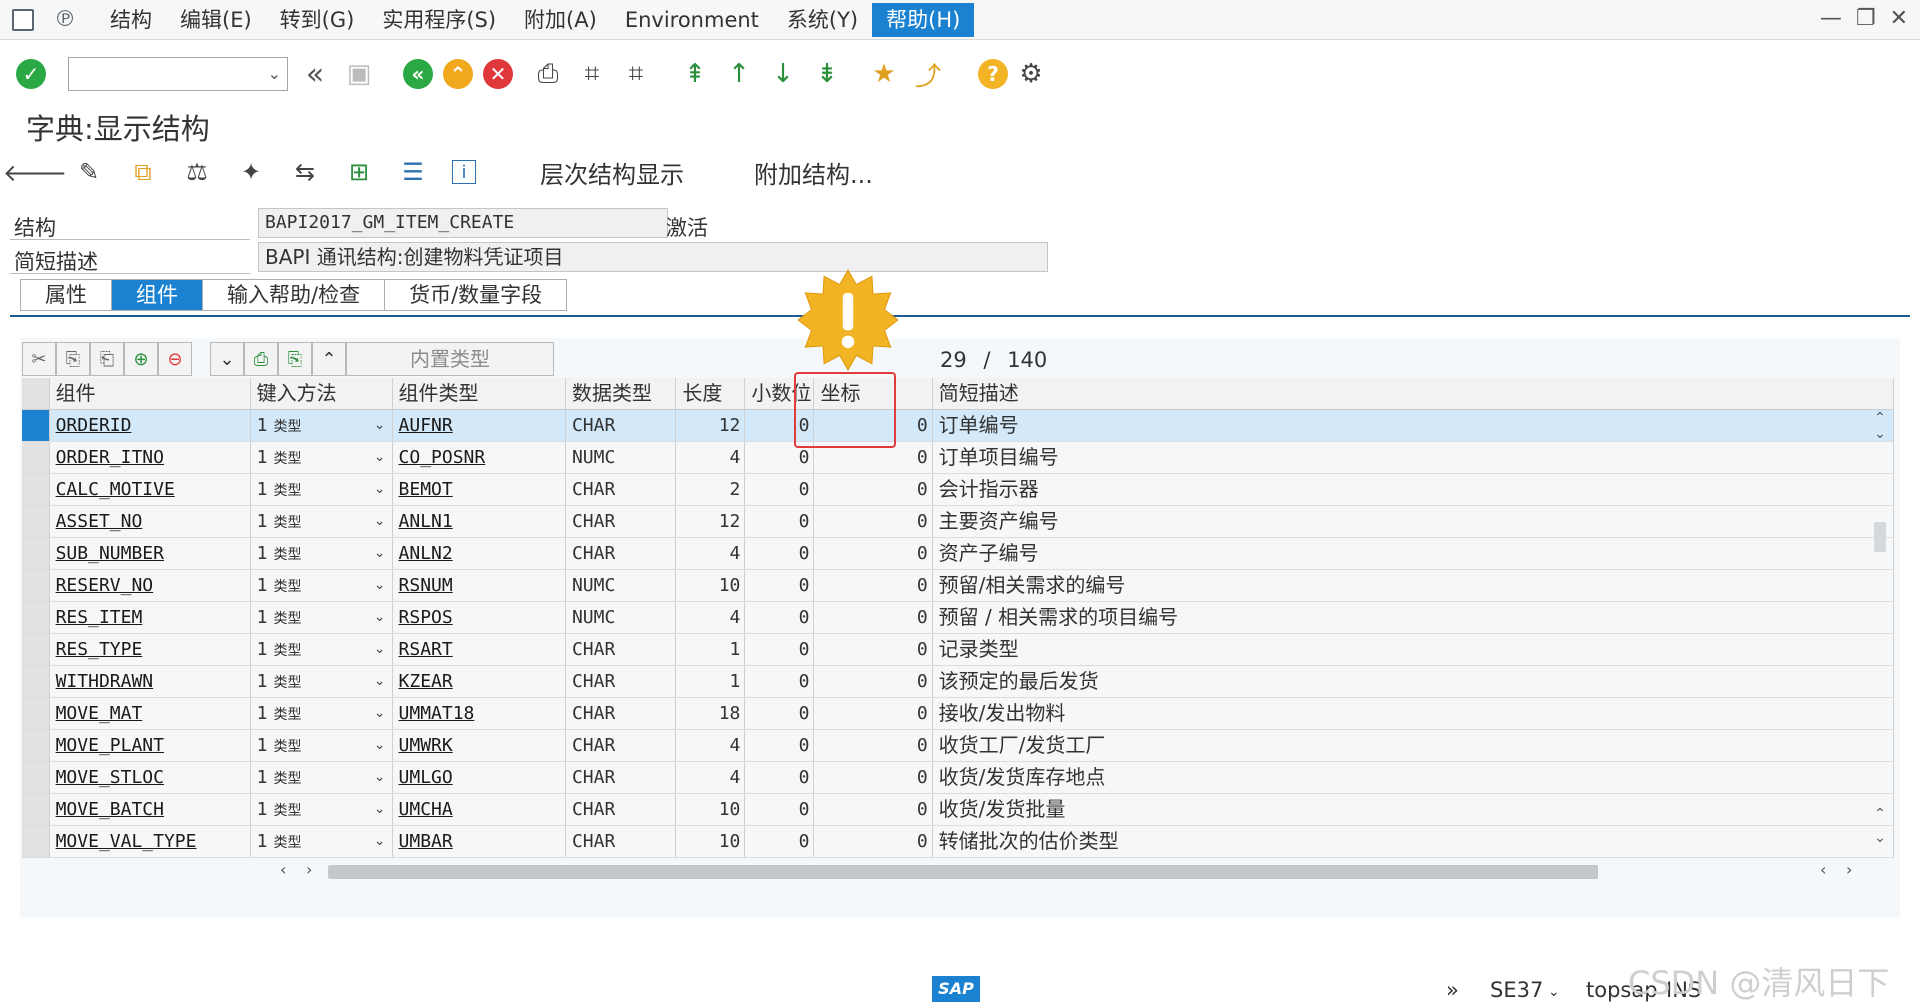  Describe the element at coordinates (426, 489) in the screenshot. I see `component-type-link: BEMOT` at that location.